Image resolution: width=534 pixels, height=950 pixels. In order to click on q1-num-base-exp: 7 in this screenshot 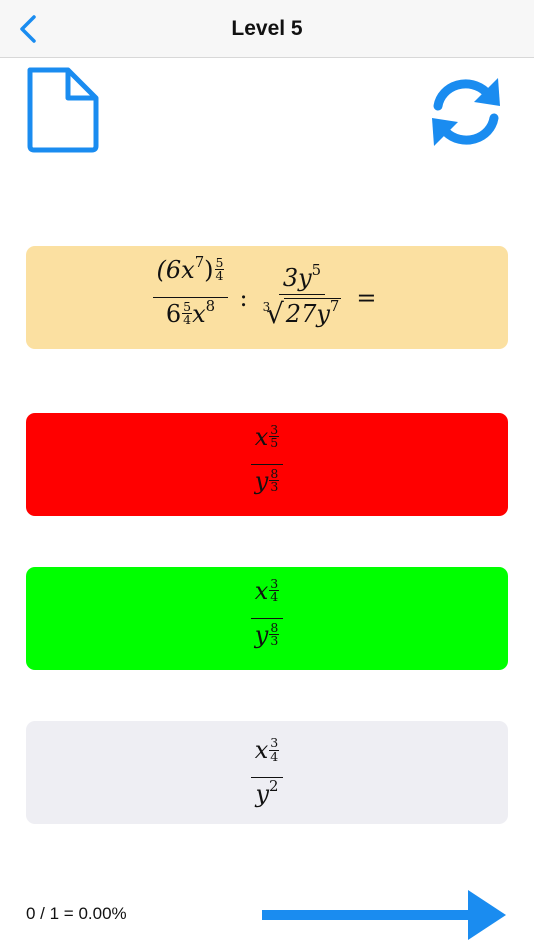, I will do `click(199, 261)`.